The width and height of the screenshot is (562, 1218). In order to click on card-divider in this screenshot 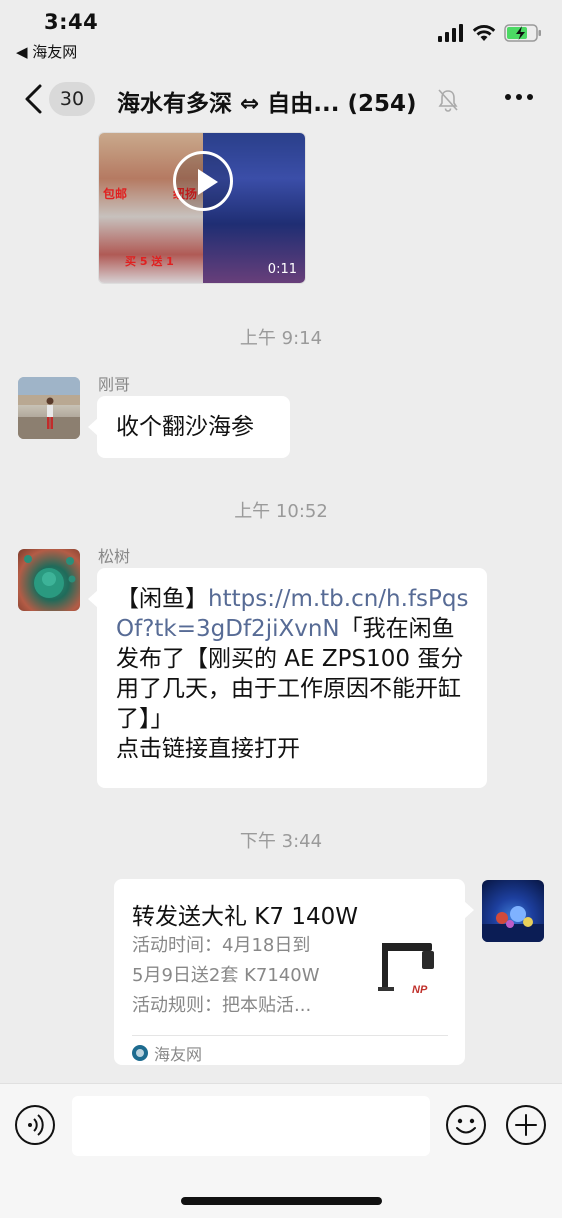, I will do `click(290, 1035)`.